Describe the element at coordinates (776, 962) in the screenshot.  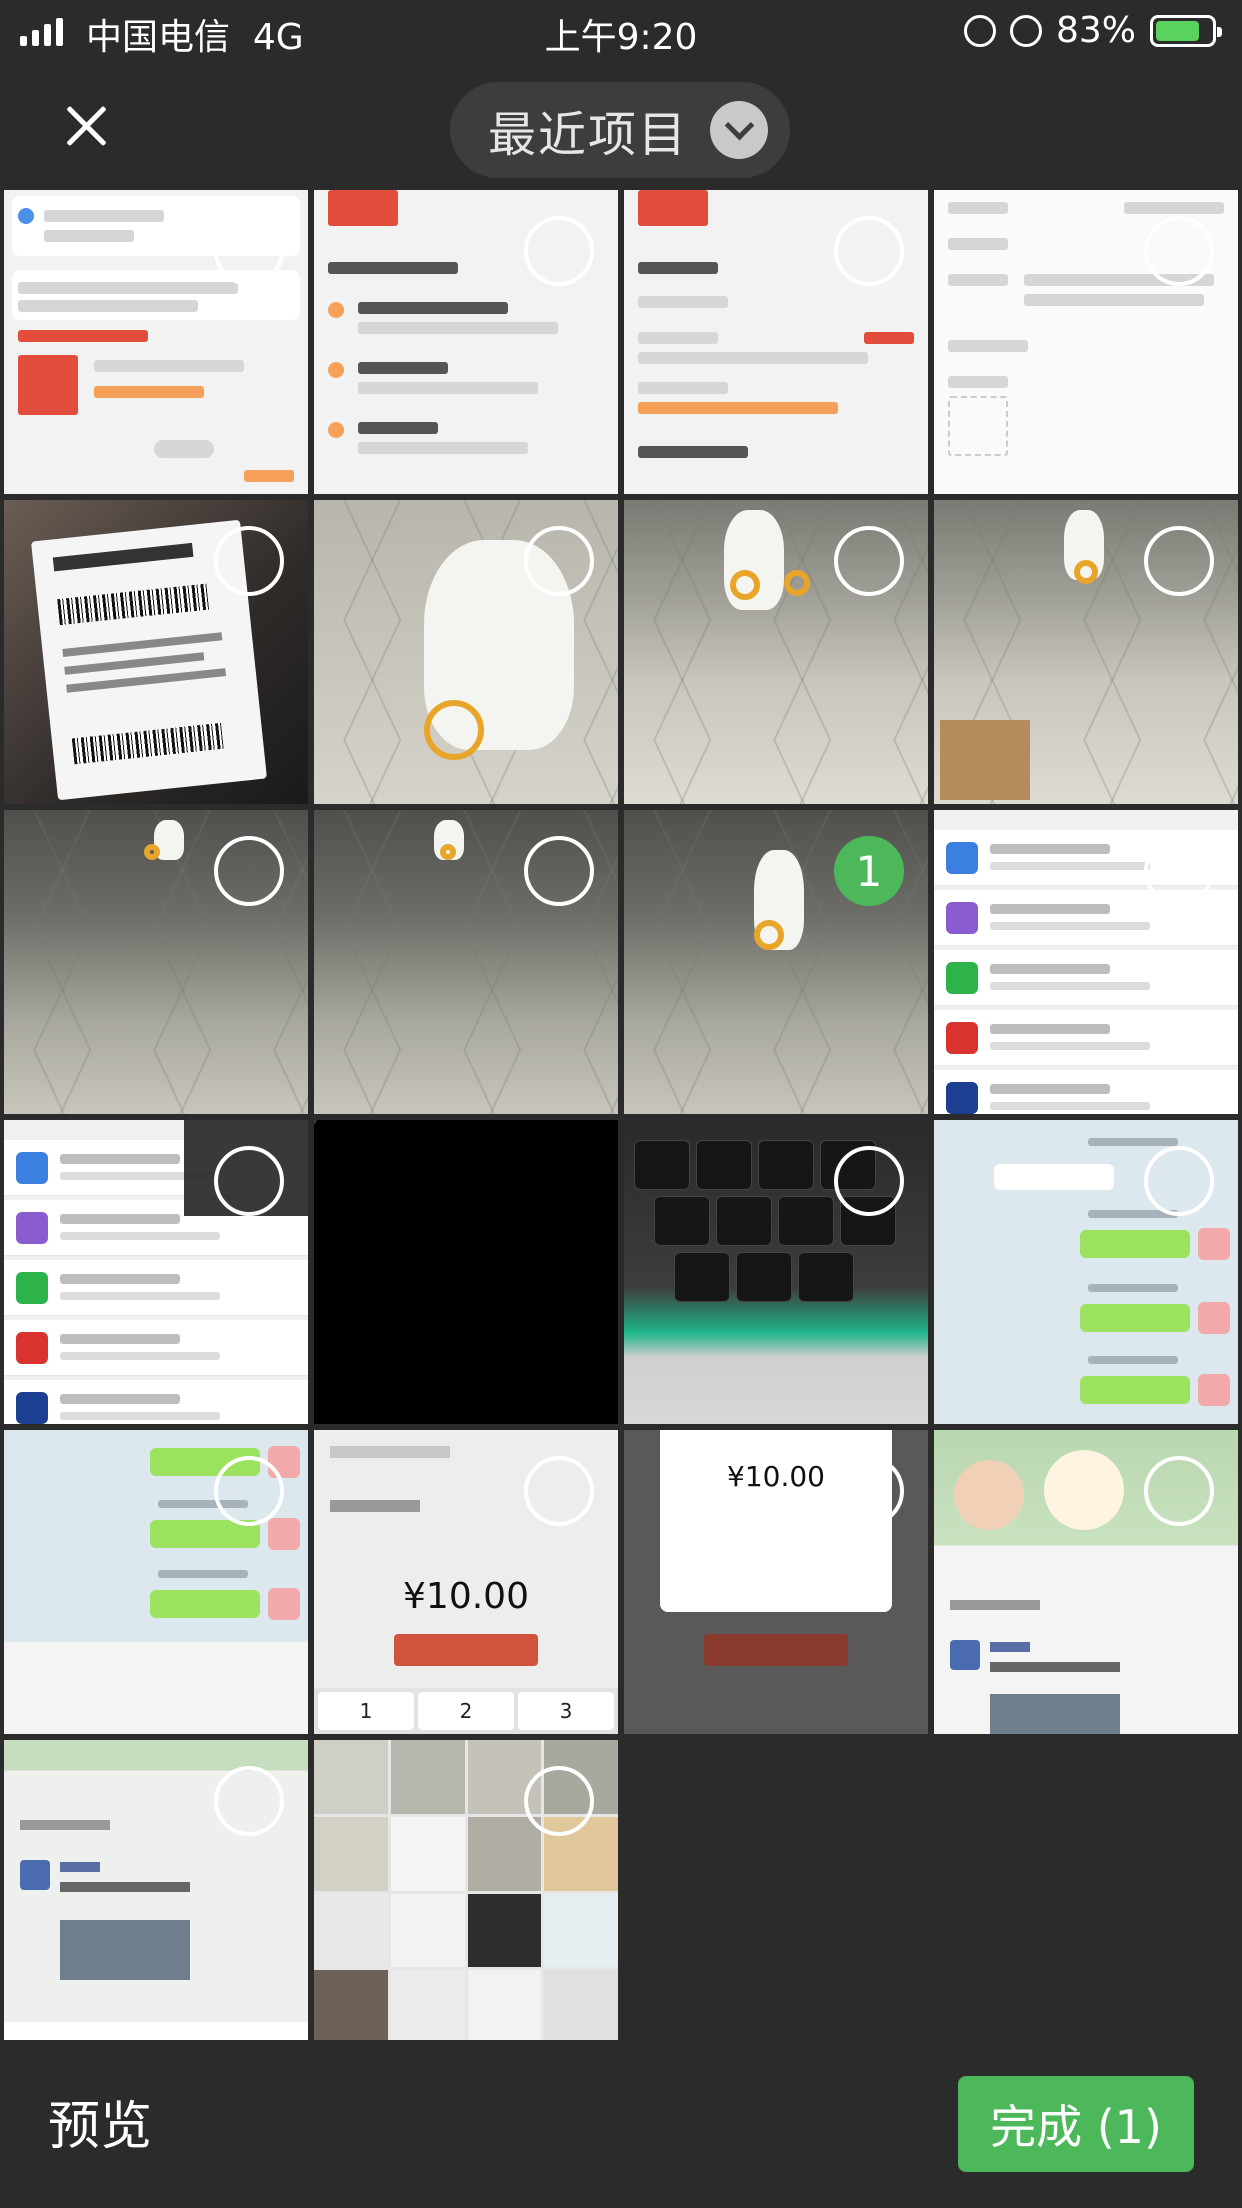
I see `photo-thumbnail: 1` at that location.